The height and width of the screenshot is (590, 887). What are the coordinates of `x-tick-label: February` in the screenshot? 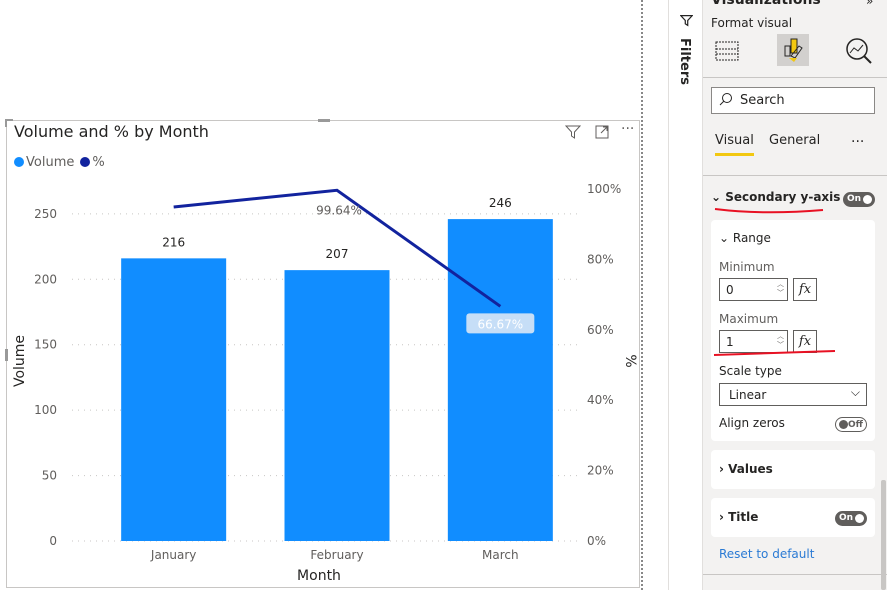 It's located at (336, 555).